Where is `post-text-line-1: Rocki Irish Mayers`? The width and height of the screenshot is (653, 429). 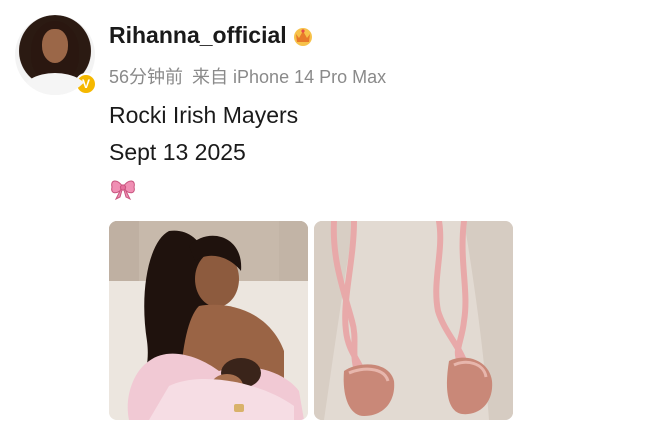
post-text-line-1: Rocki Irish Mayers is located at coordinates (204, 115).